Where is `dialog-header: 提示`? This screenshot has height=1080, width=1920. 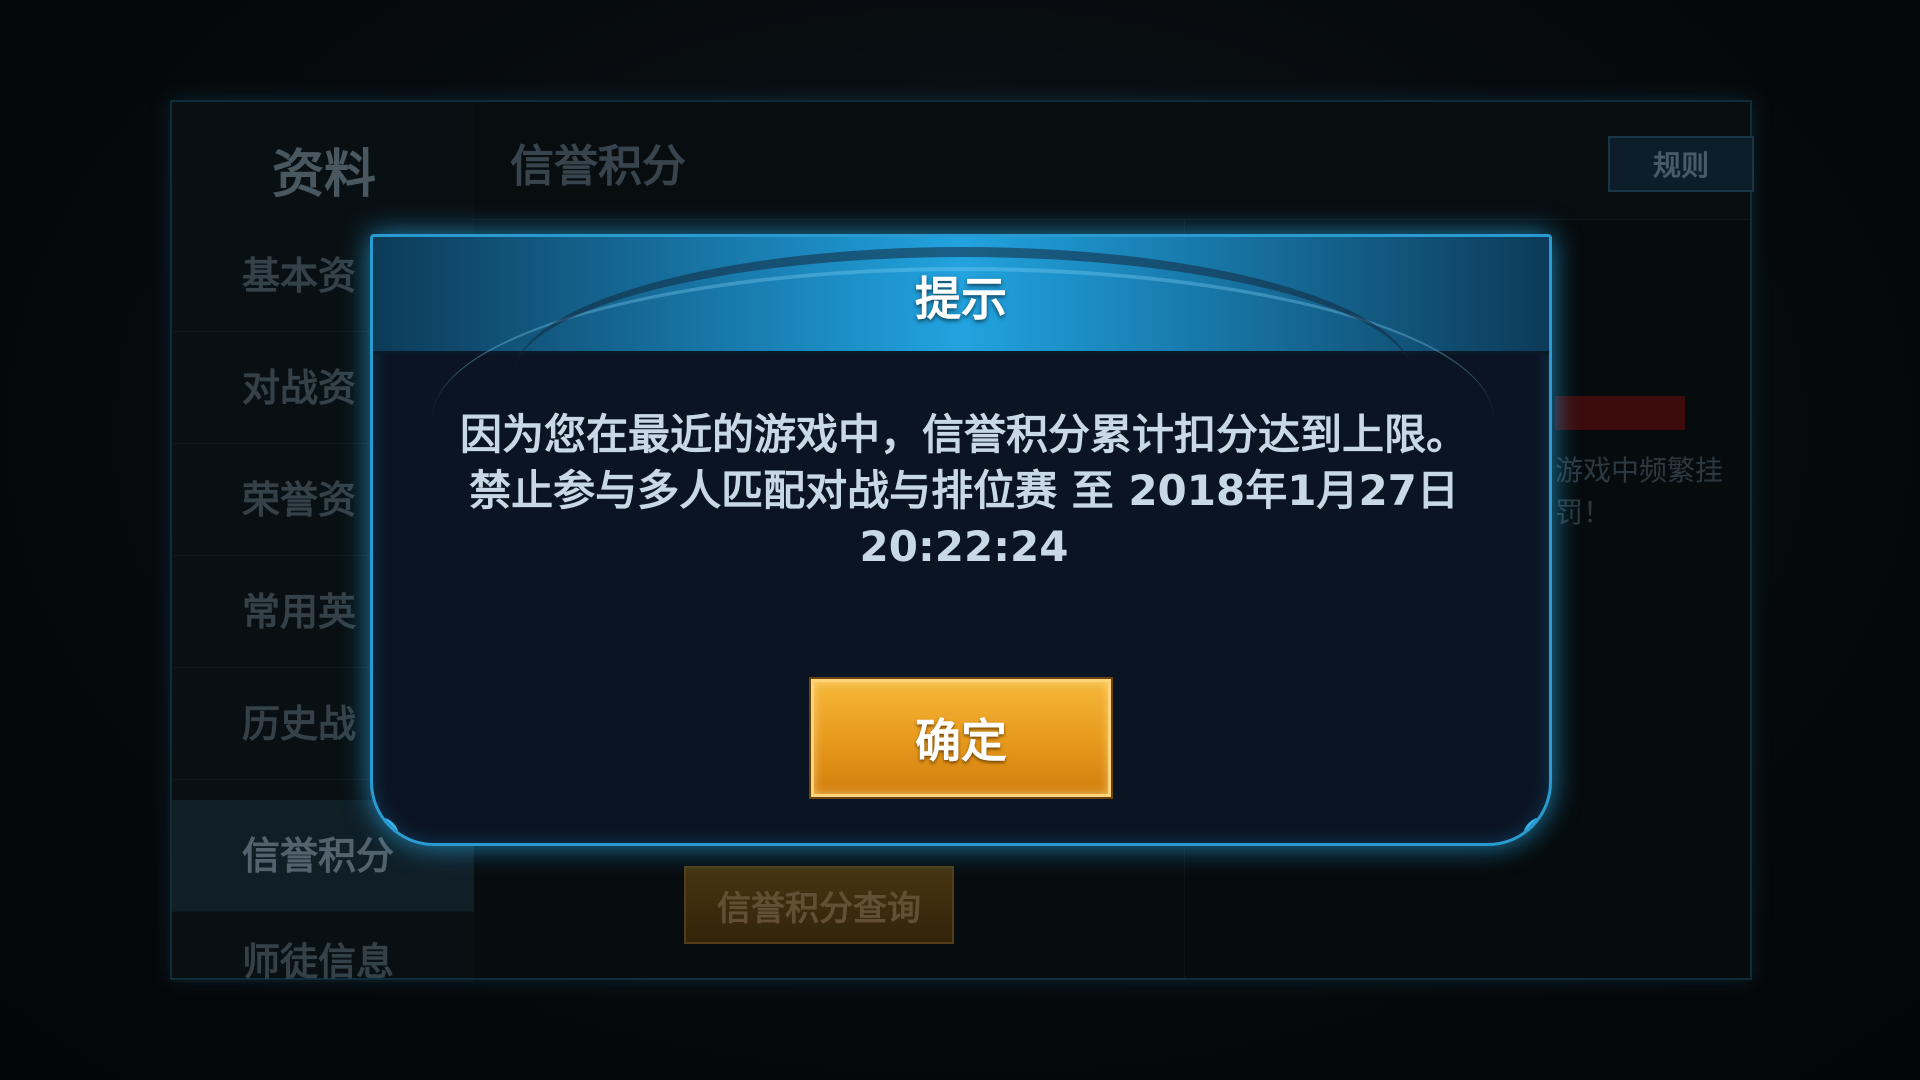 dialog-header: 提示 is located at coordinates (961, 296).